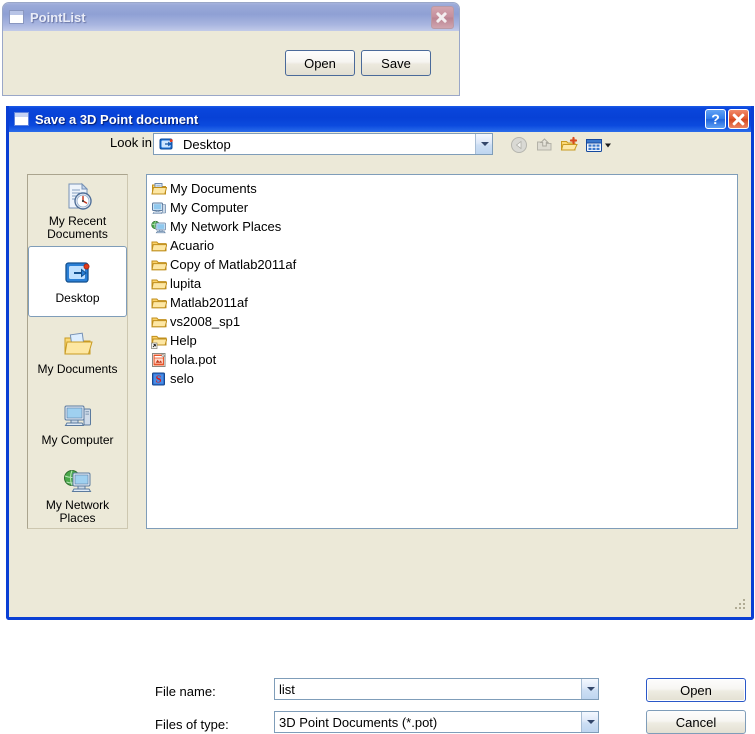 The height and width of the screenshot is (734, 755). Describe the element at coordinates (544, 145) in the screenshot. I see `up-folder-icon` at that location.